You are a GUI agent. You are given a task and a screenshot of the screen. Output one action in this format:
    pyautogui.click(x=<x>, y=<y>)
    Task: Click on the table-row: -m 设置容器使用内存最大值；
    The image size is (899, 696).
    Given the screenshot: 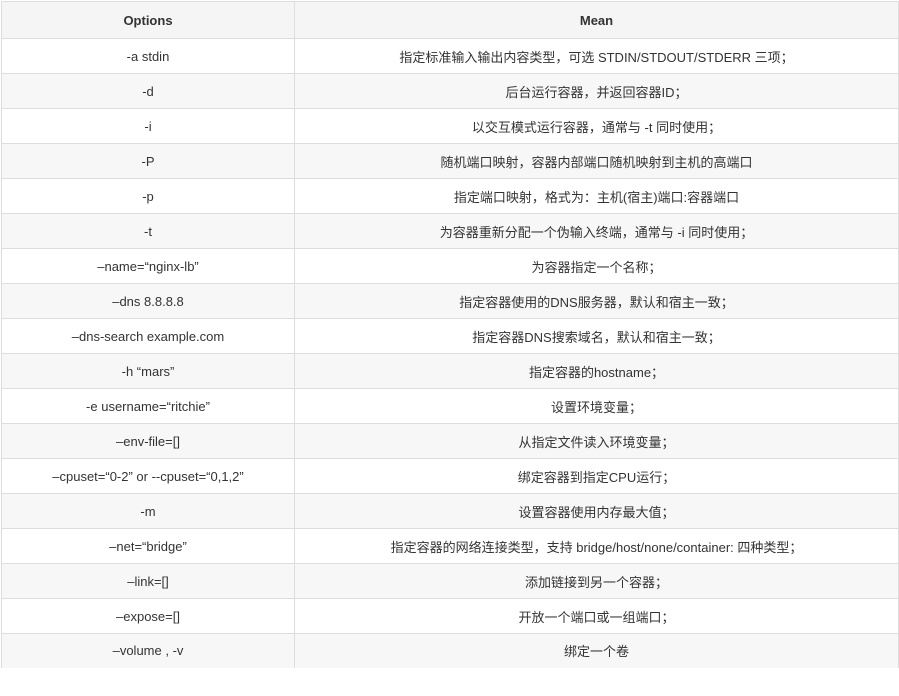 What is the action you would take?
    pyautogui.click(x=450, y=511)
    